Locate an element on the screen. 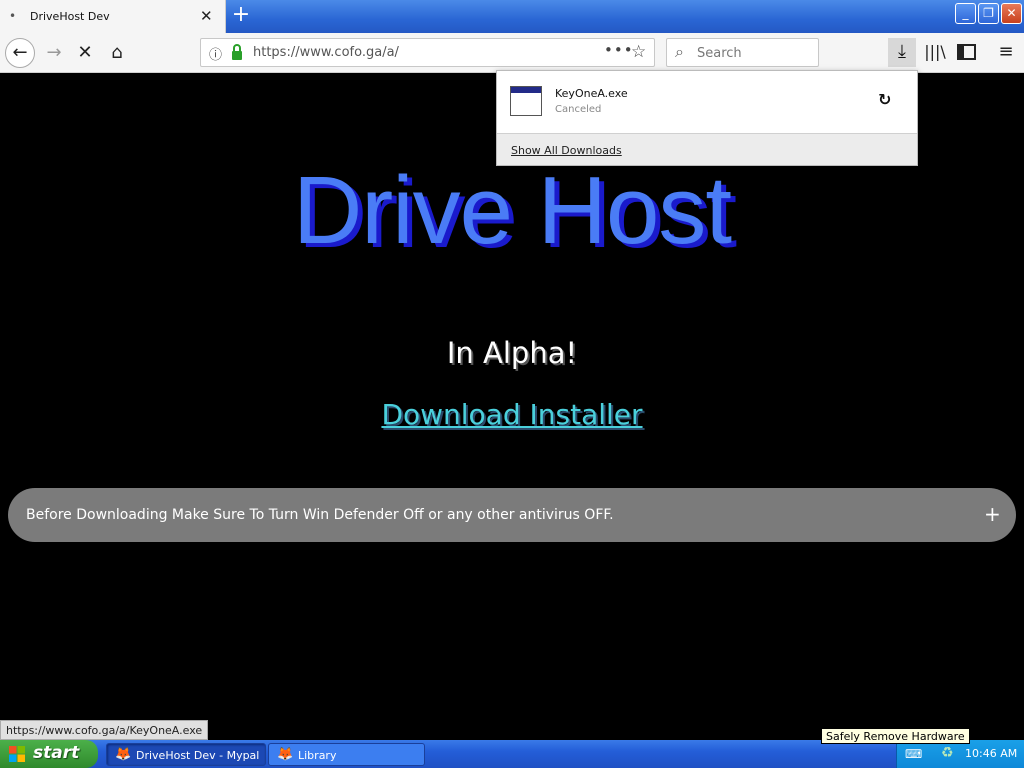  download-file-name: KeyOneA.exe is located at coordinates (591, 93).